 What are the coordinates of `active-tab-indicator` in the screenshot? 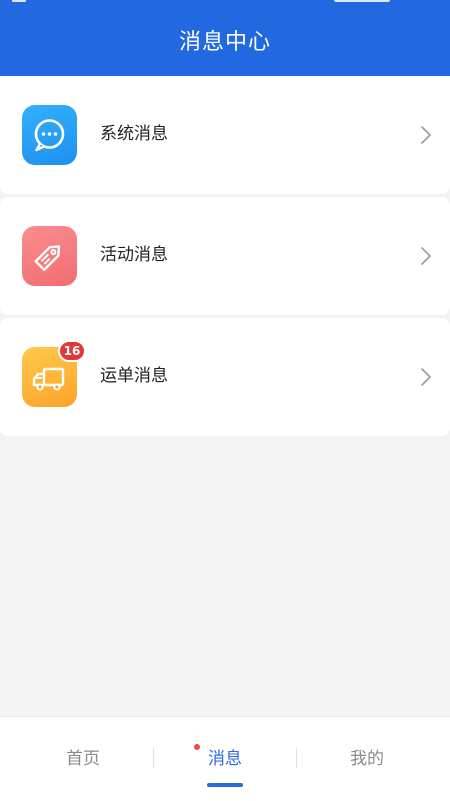 It's located at (225, 785).